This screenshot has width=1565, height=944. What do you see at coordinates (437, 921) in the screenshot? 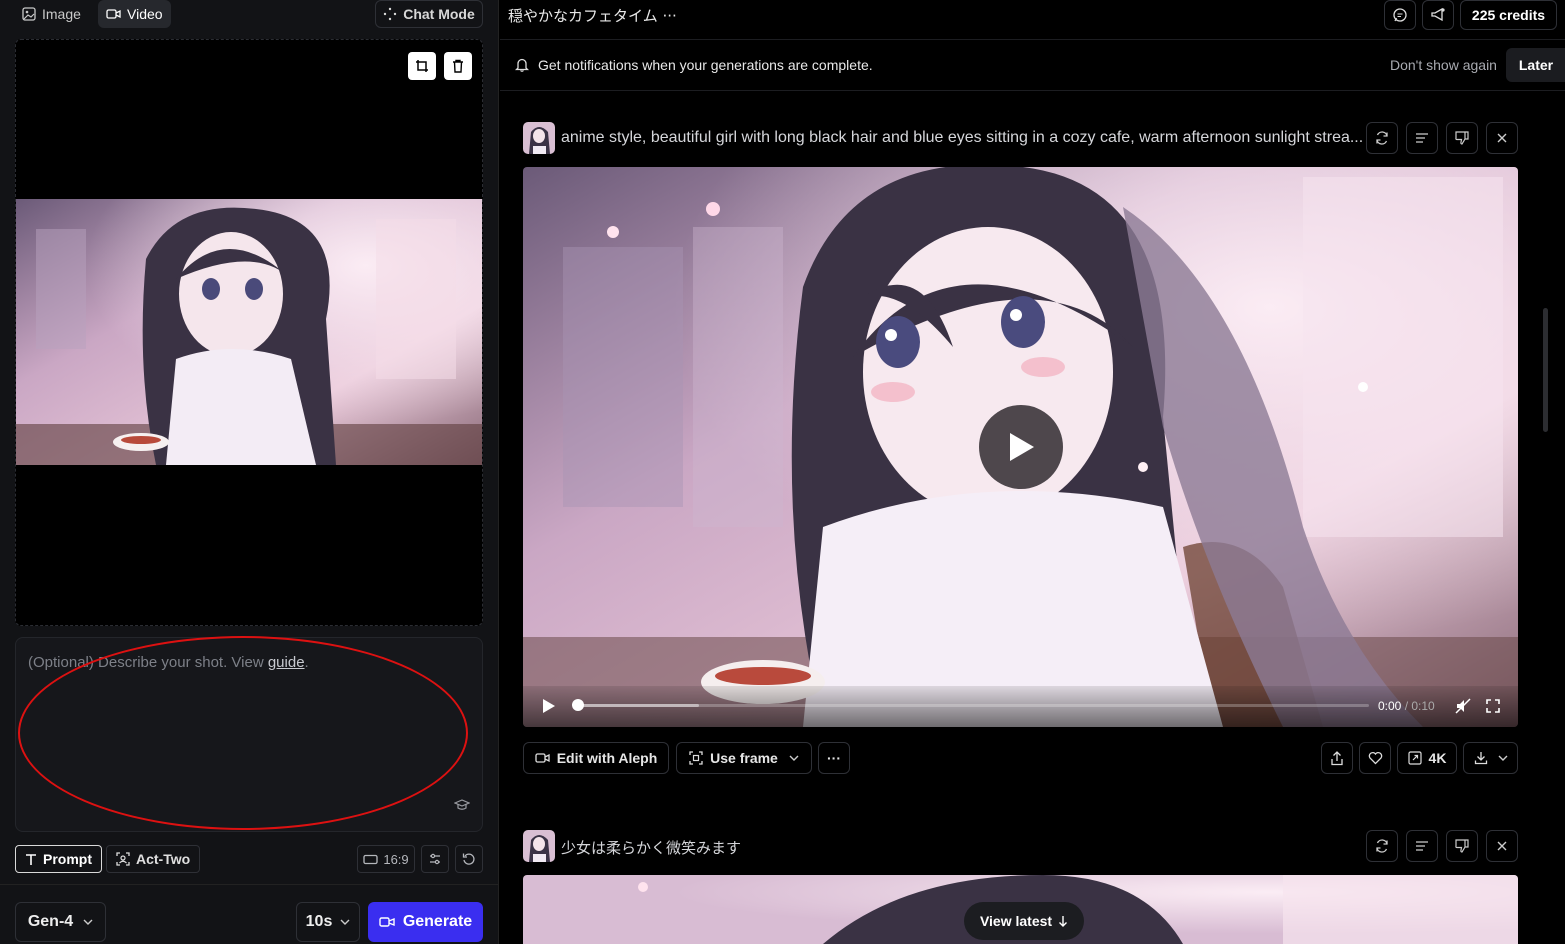
I see `generate-label: Generate` at bounding box center [437, 921].